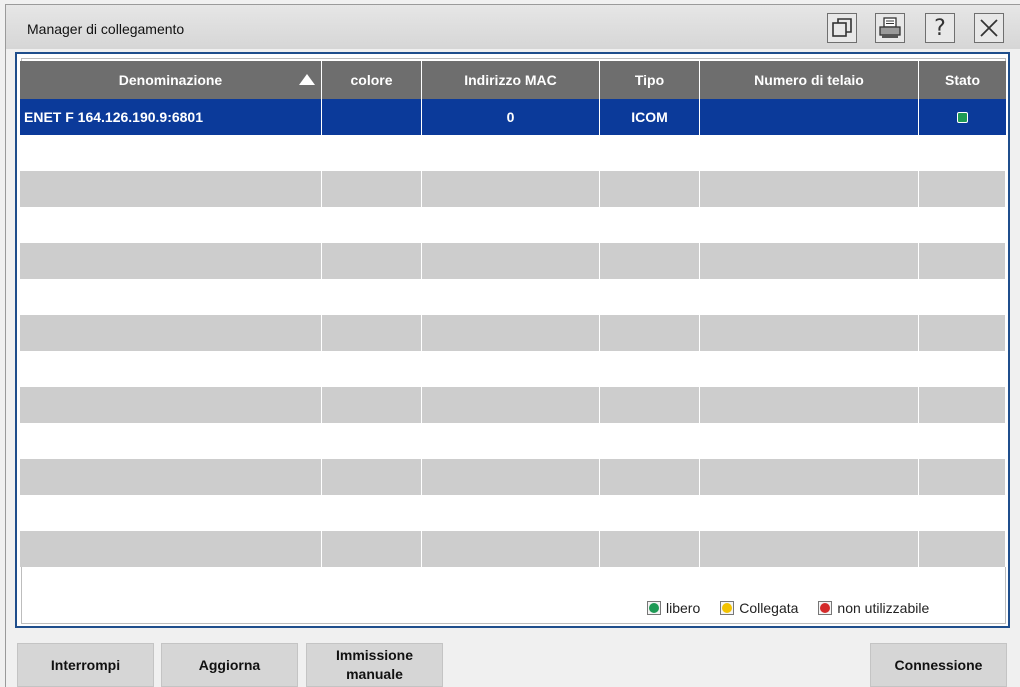 The image size is (1020, 687). I want to click on legend-label: libero, so click(683, 608).